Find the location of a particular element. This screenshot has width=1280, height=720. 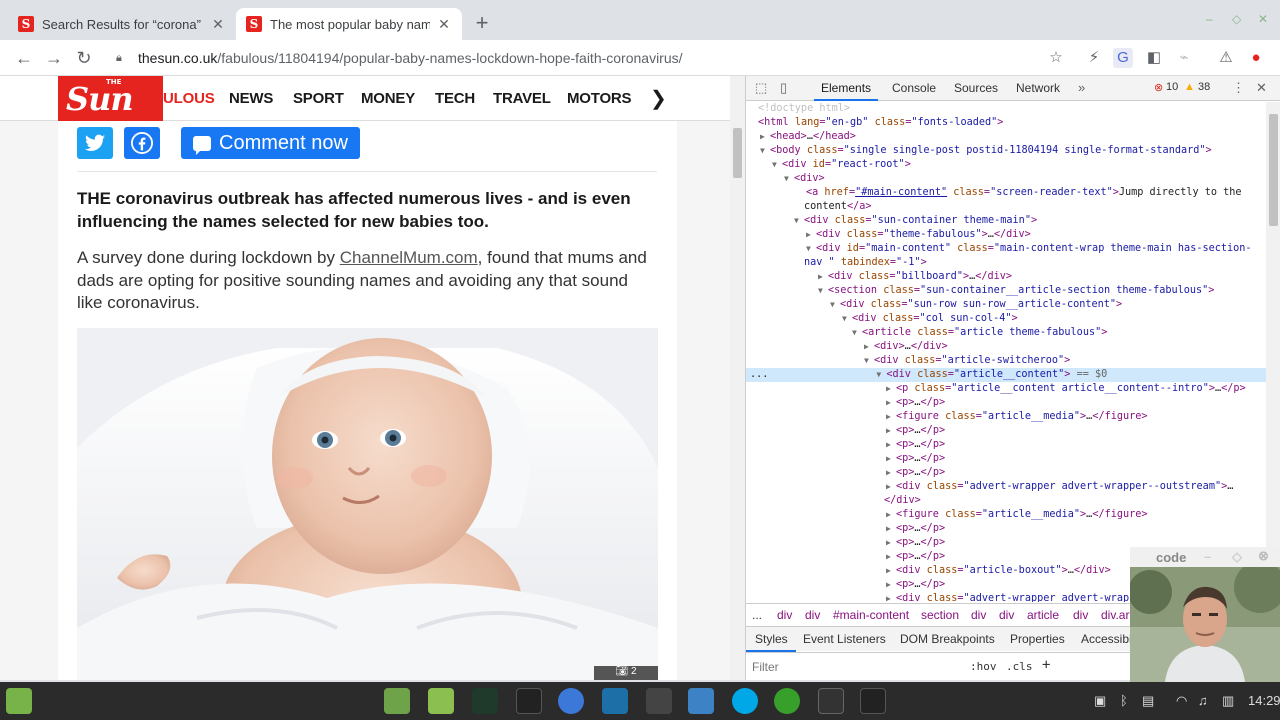

new-tab-button: + is located at coordinates (482, 23).